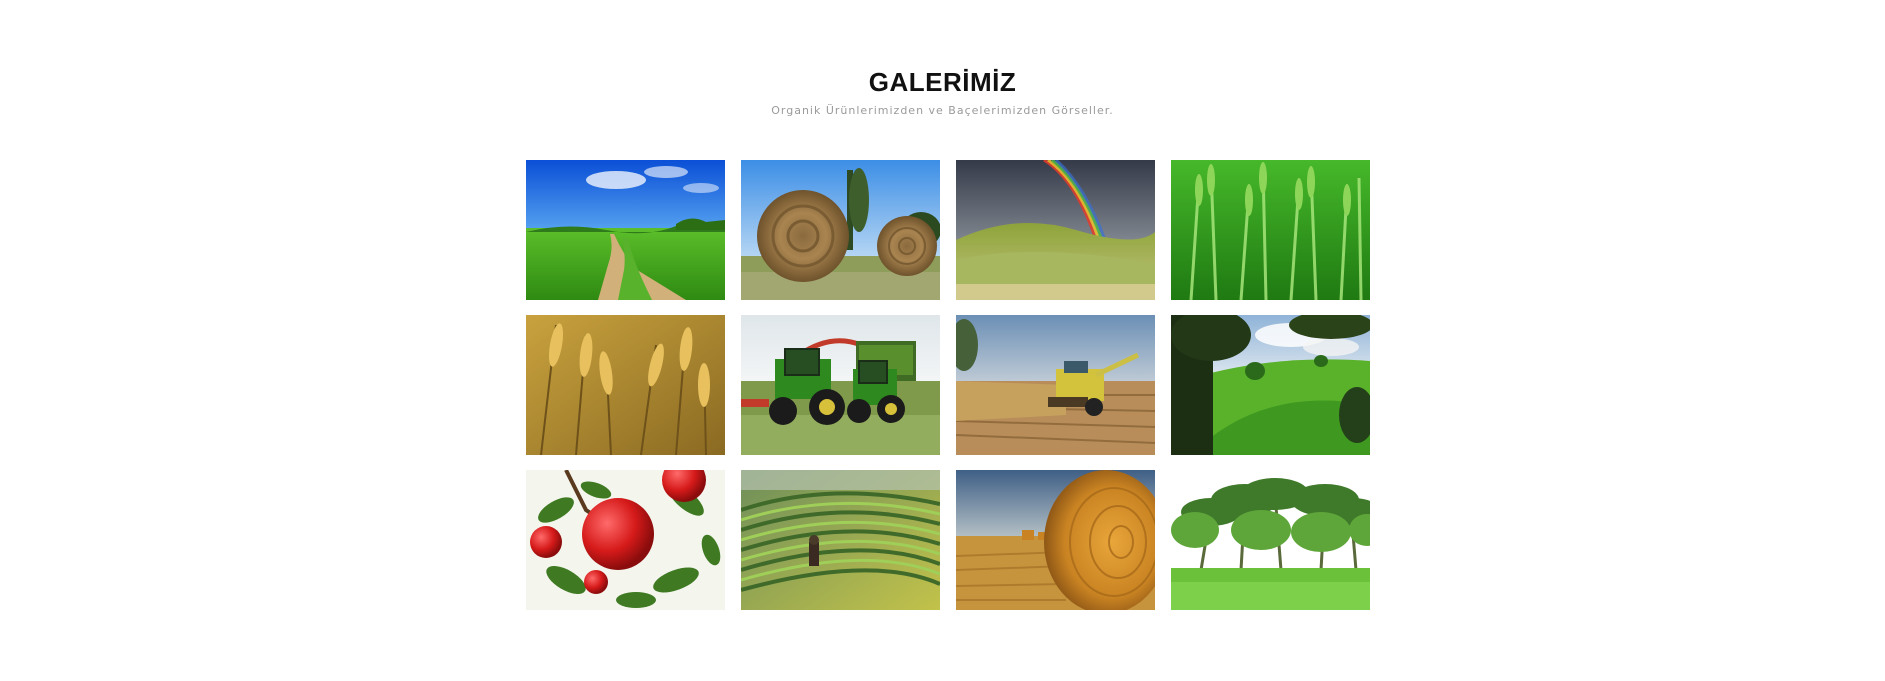 The image size is (1885, 681). I want to click on gallery-image-palm-trees, so click(1270, 540).